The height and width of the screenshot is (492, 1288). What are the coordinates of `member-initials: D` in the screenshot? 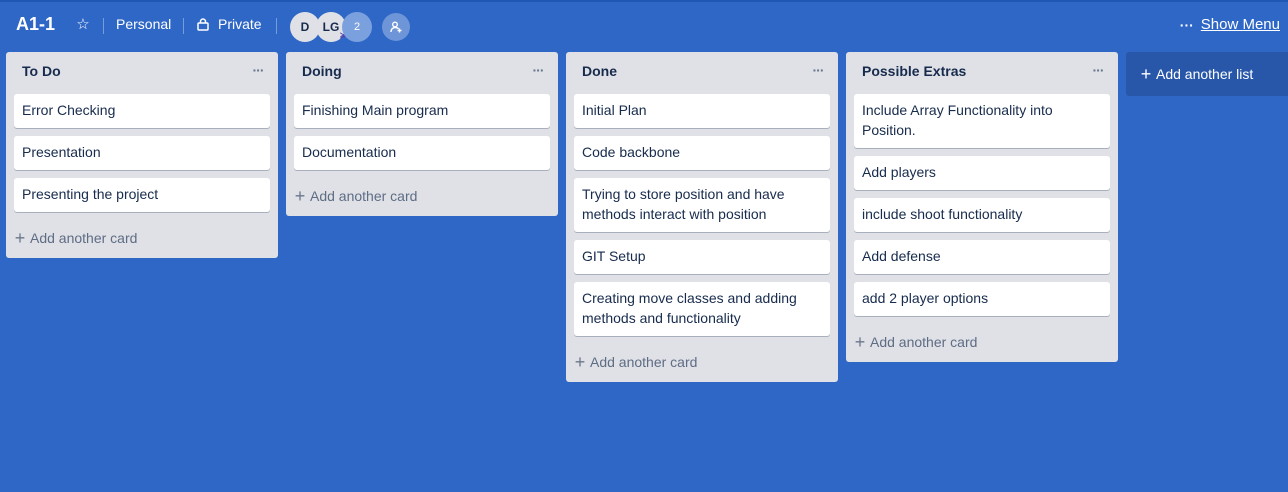 It's located at (305, 27).